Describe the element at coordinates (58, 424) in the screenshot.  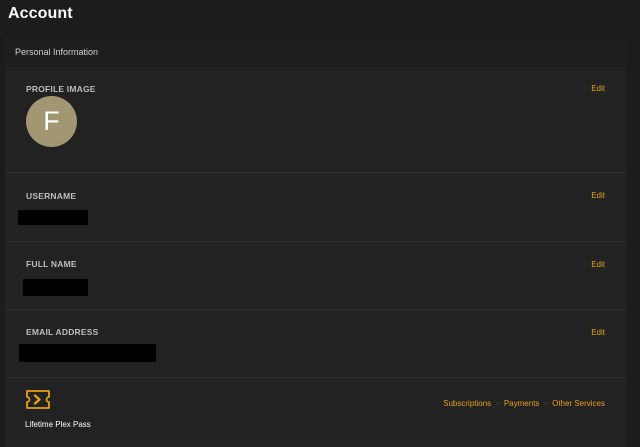
I see `plex-pass-label: Lifetime Plex Pass` at that location.